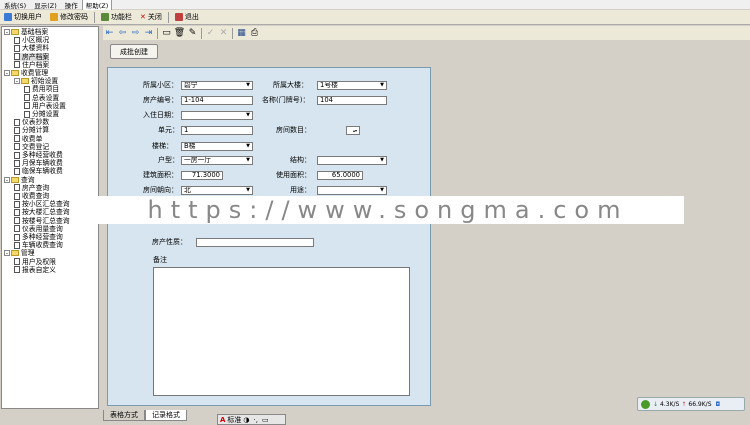  I want to click on tree-item: 费用项目, so click(41, 89).